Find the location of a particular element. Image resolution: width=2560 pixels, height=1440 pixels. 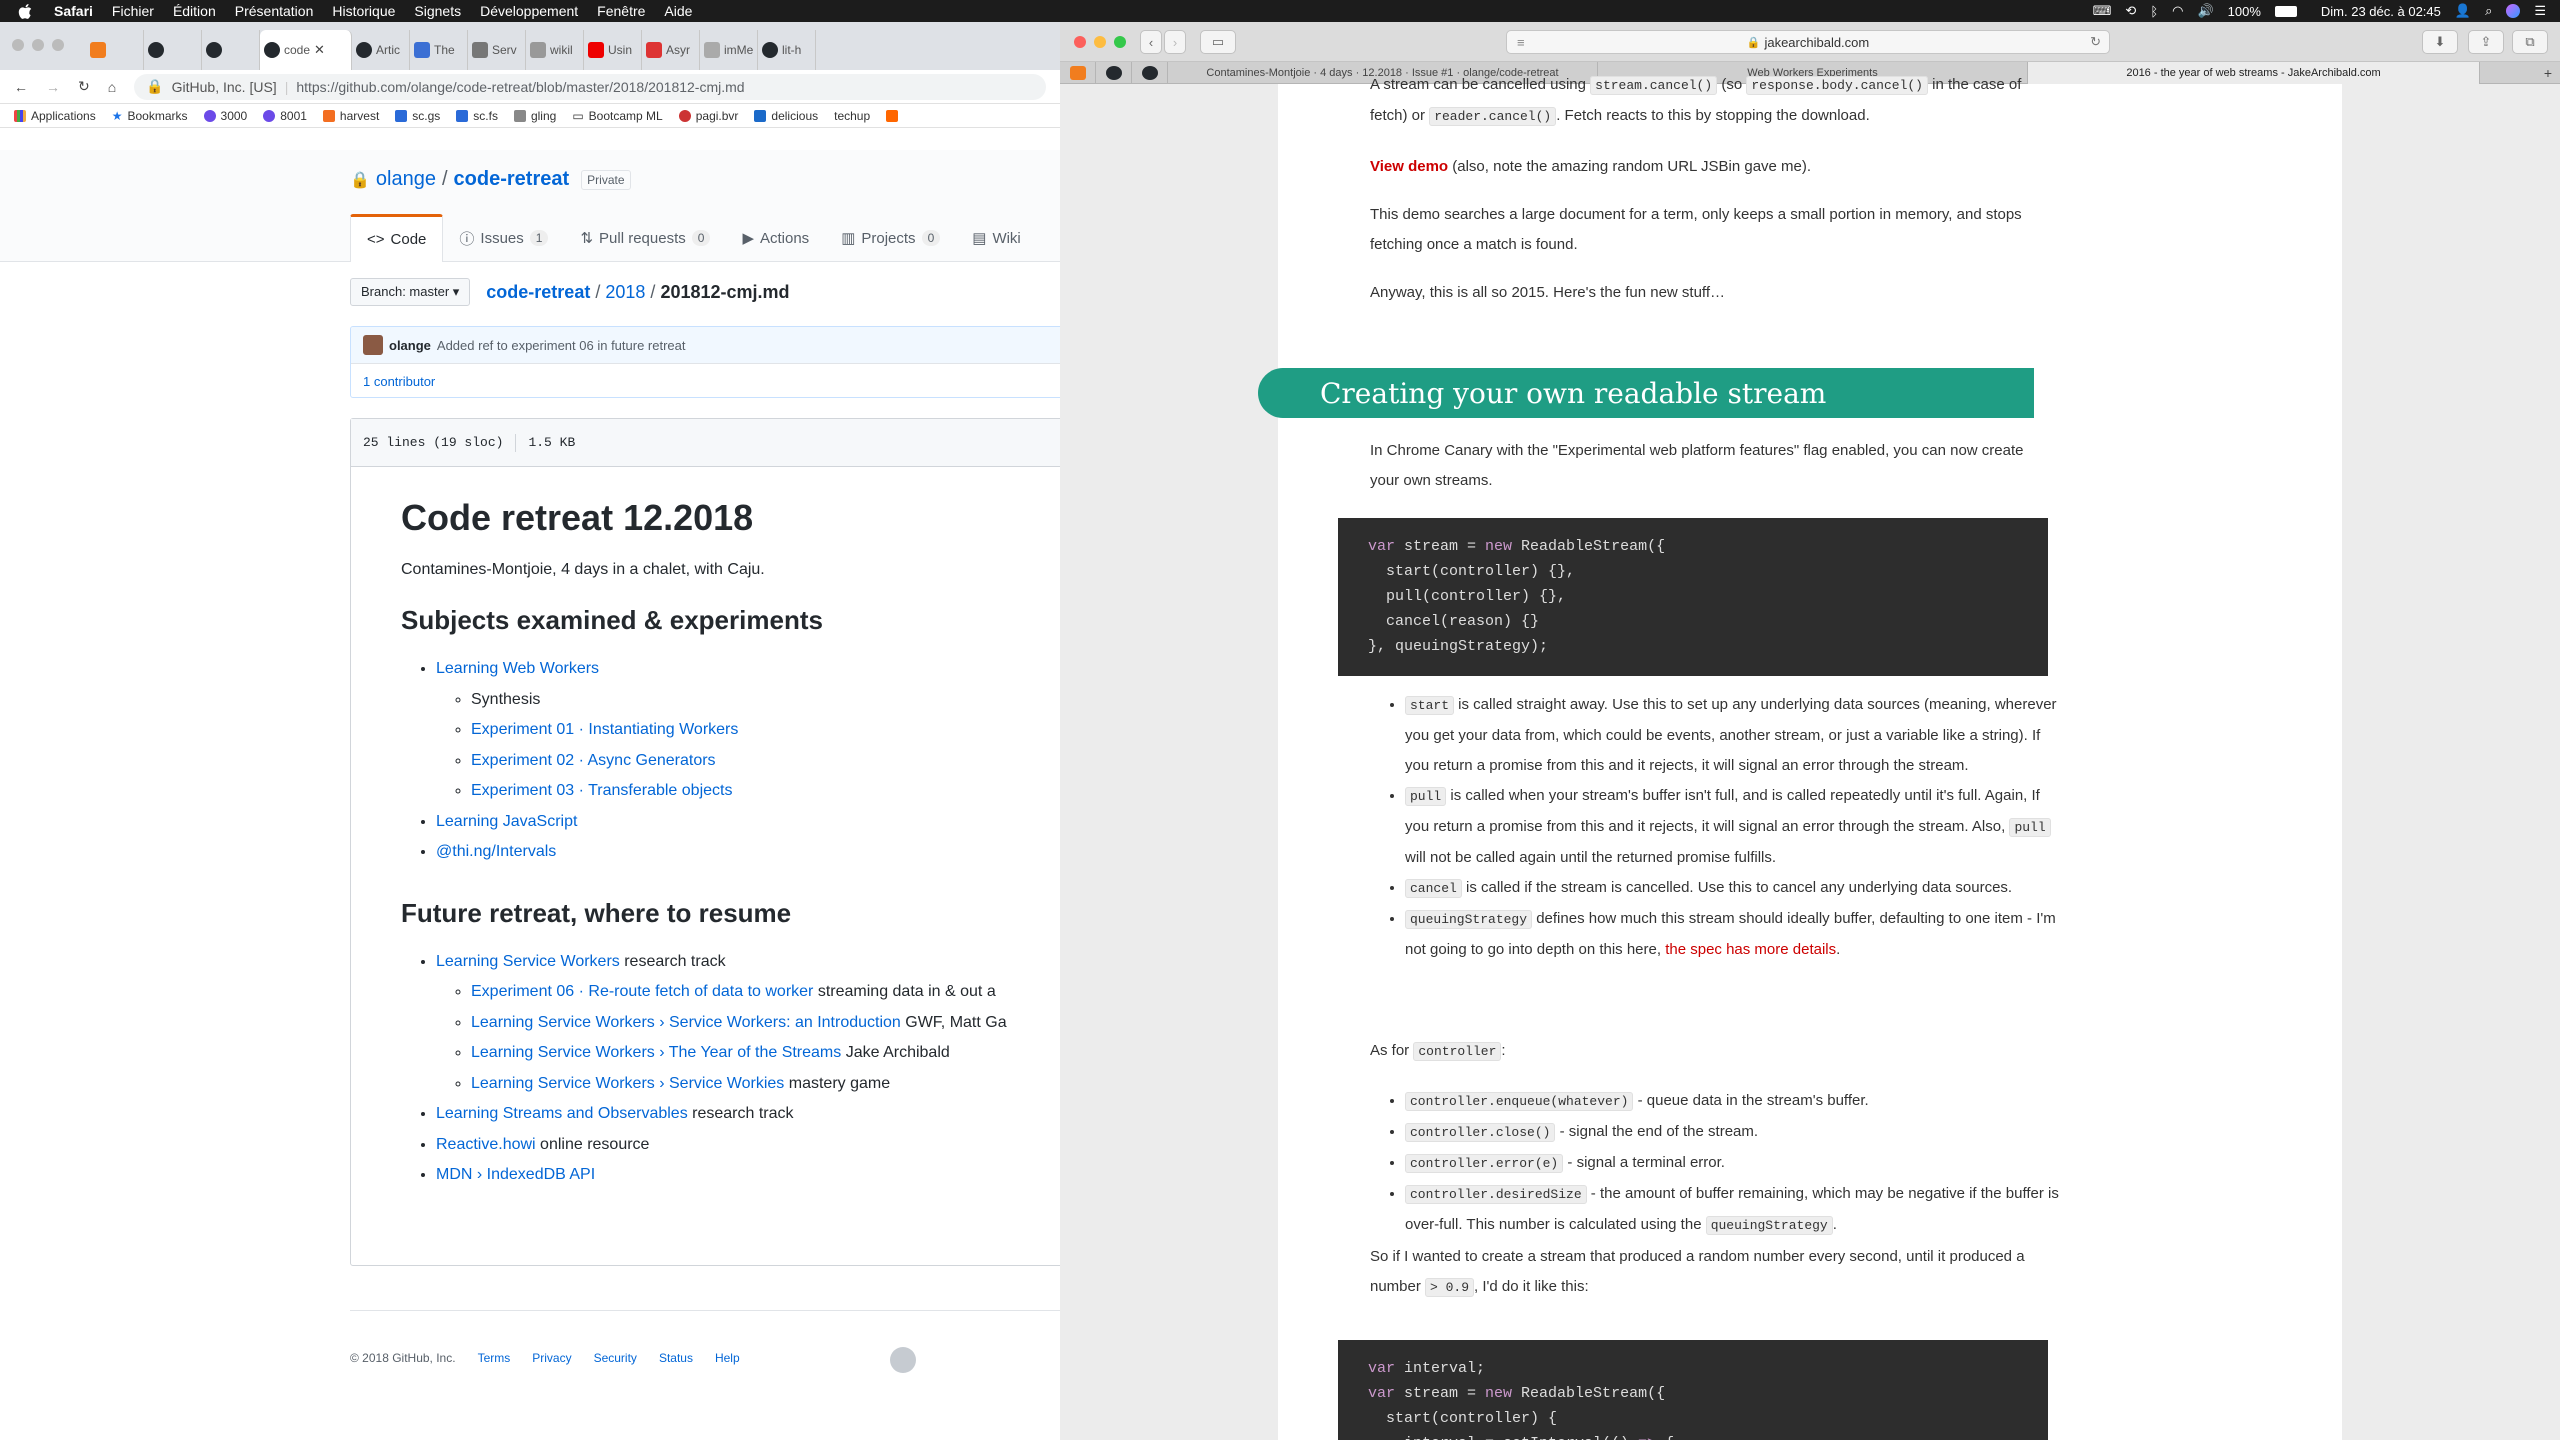

forward-button: › is located at coordinates (1175, 42).